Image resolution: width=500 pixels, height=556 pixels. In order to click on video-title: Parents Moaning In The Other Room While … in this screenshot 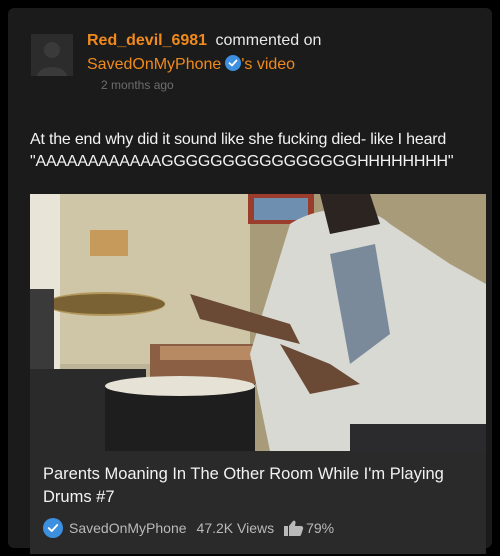, I will do `click(253, 486)`.